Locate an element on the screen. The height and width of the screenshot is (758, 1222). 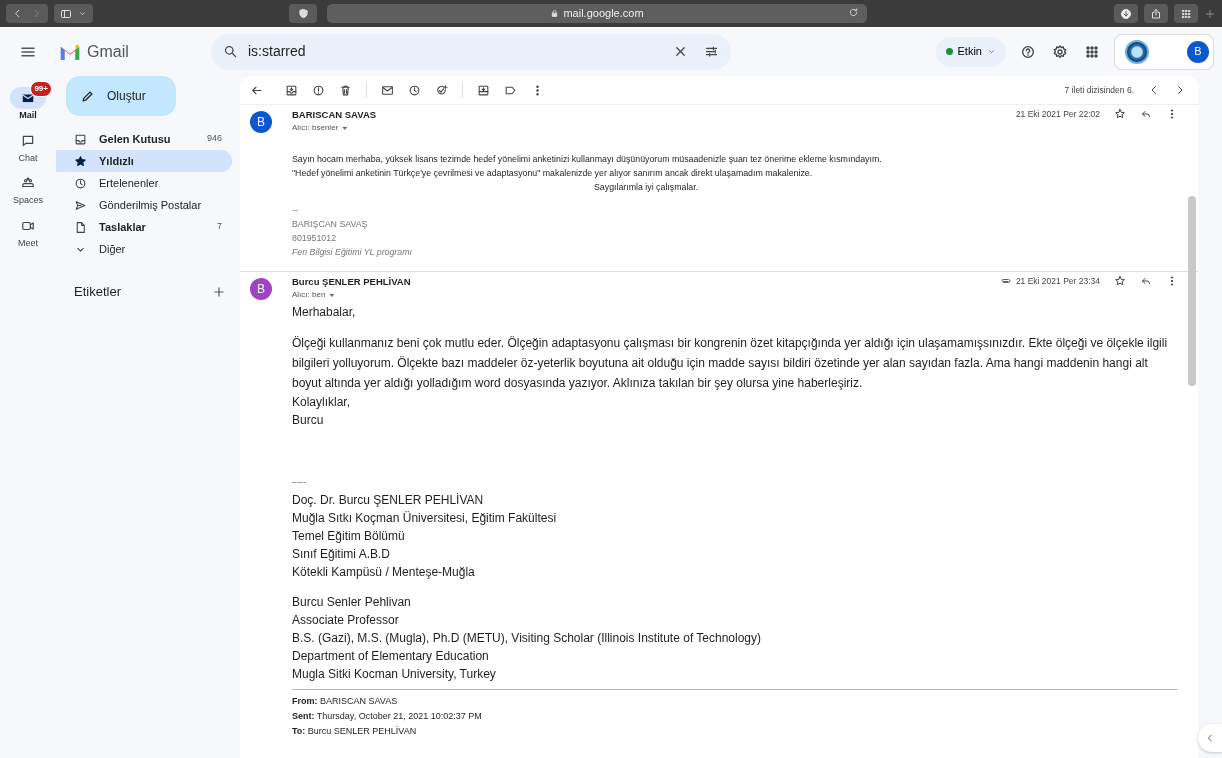
nav-item: Yıldızlı is located at coordinates (144, 161).